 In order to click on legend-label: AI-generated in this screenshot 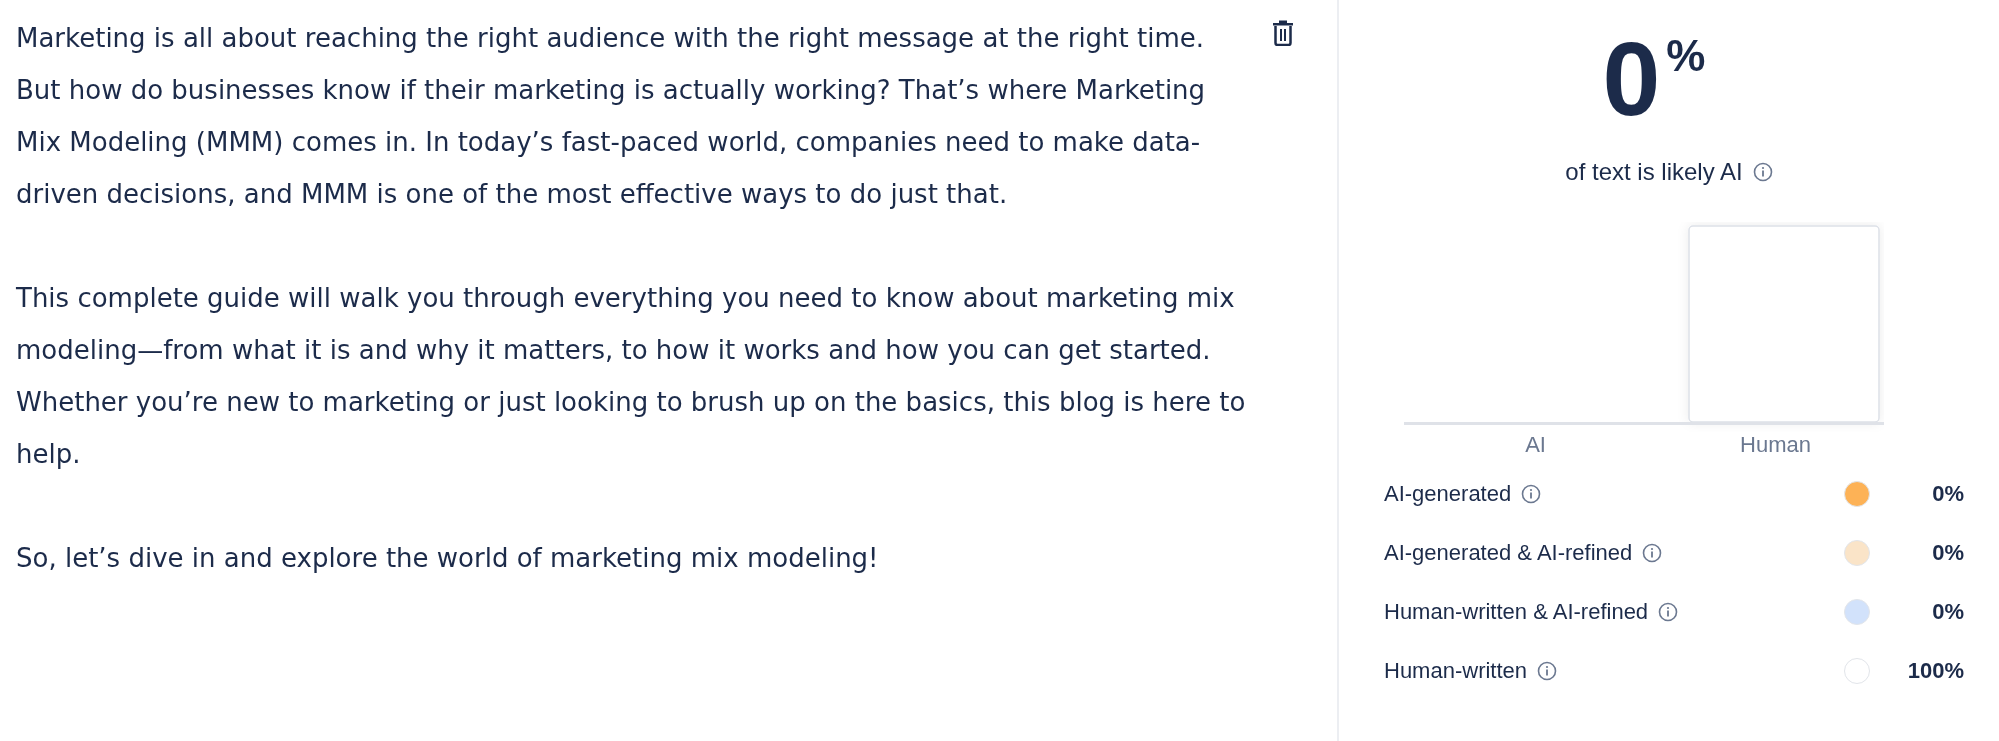, I will do `click(1448, 493)`.